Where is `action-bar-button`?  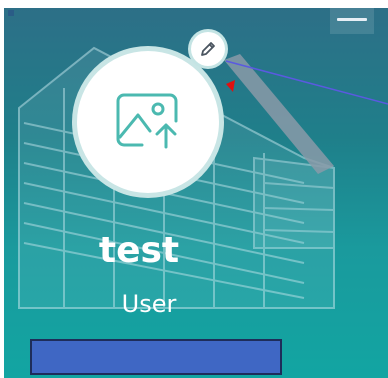 action-bar-button is located at coordinates (156, 357).